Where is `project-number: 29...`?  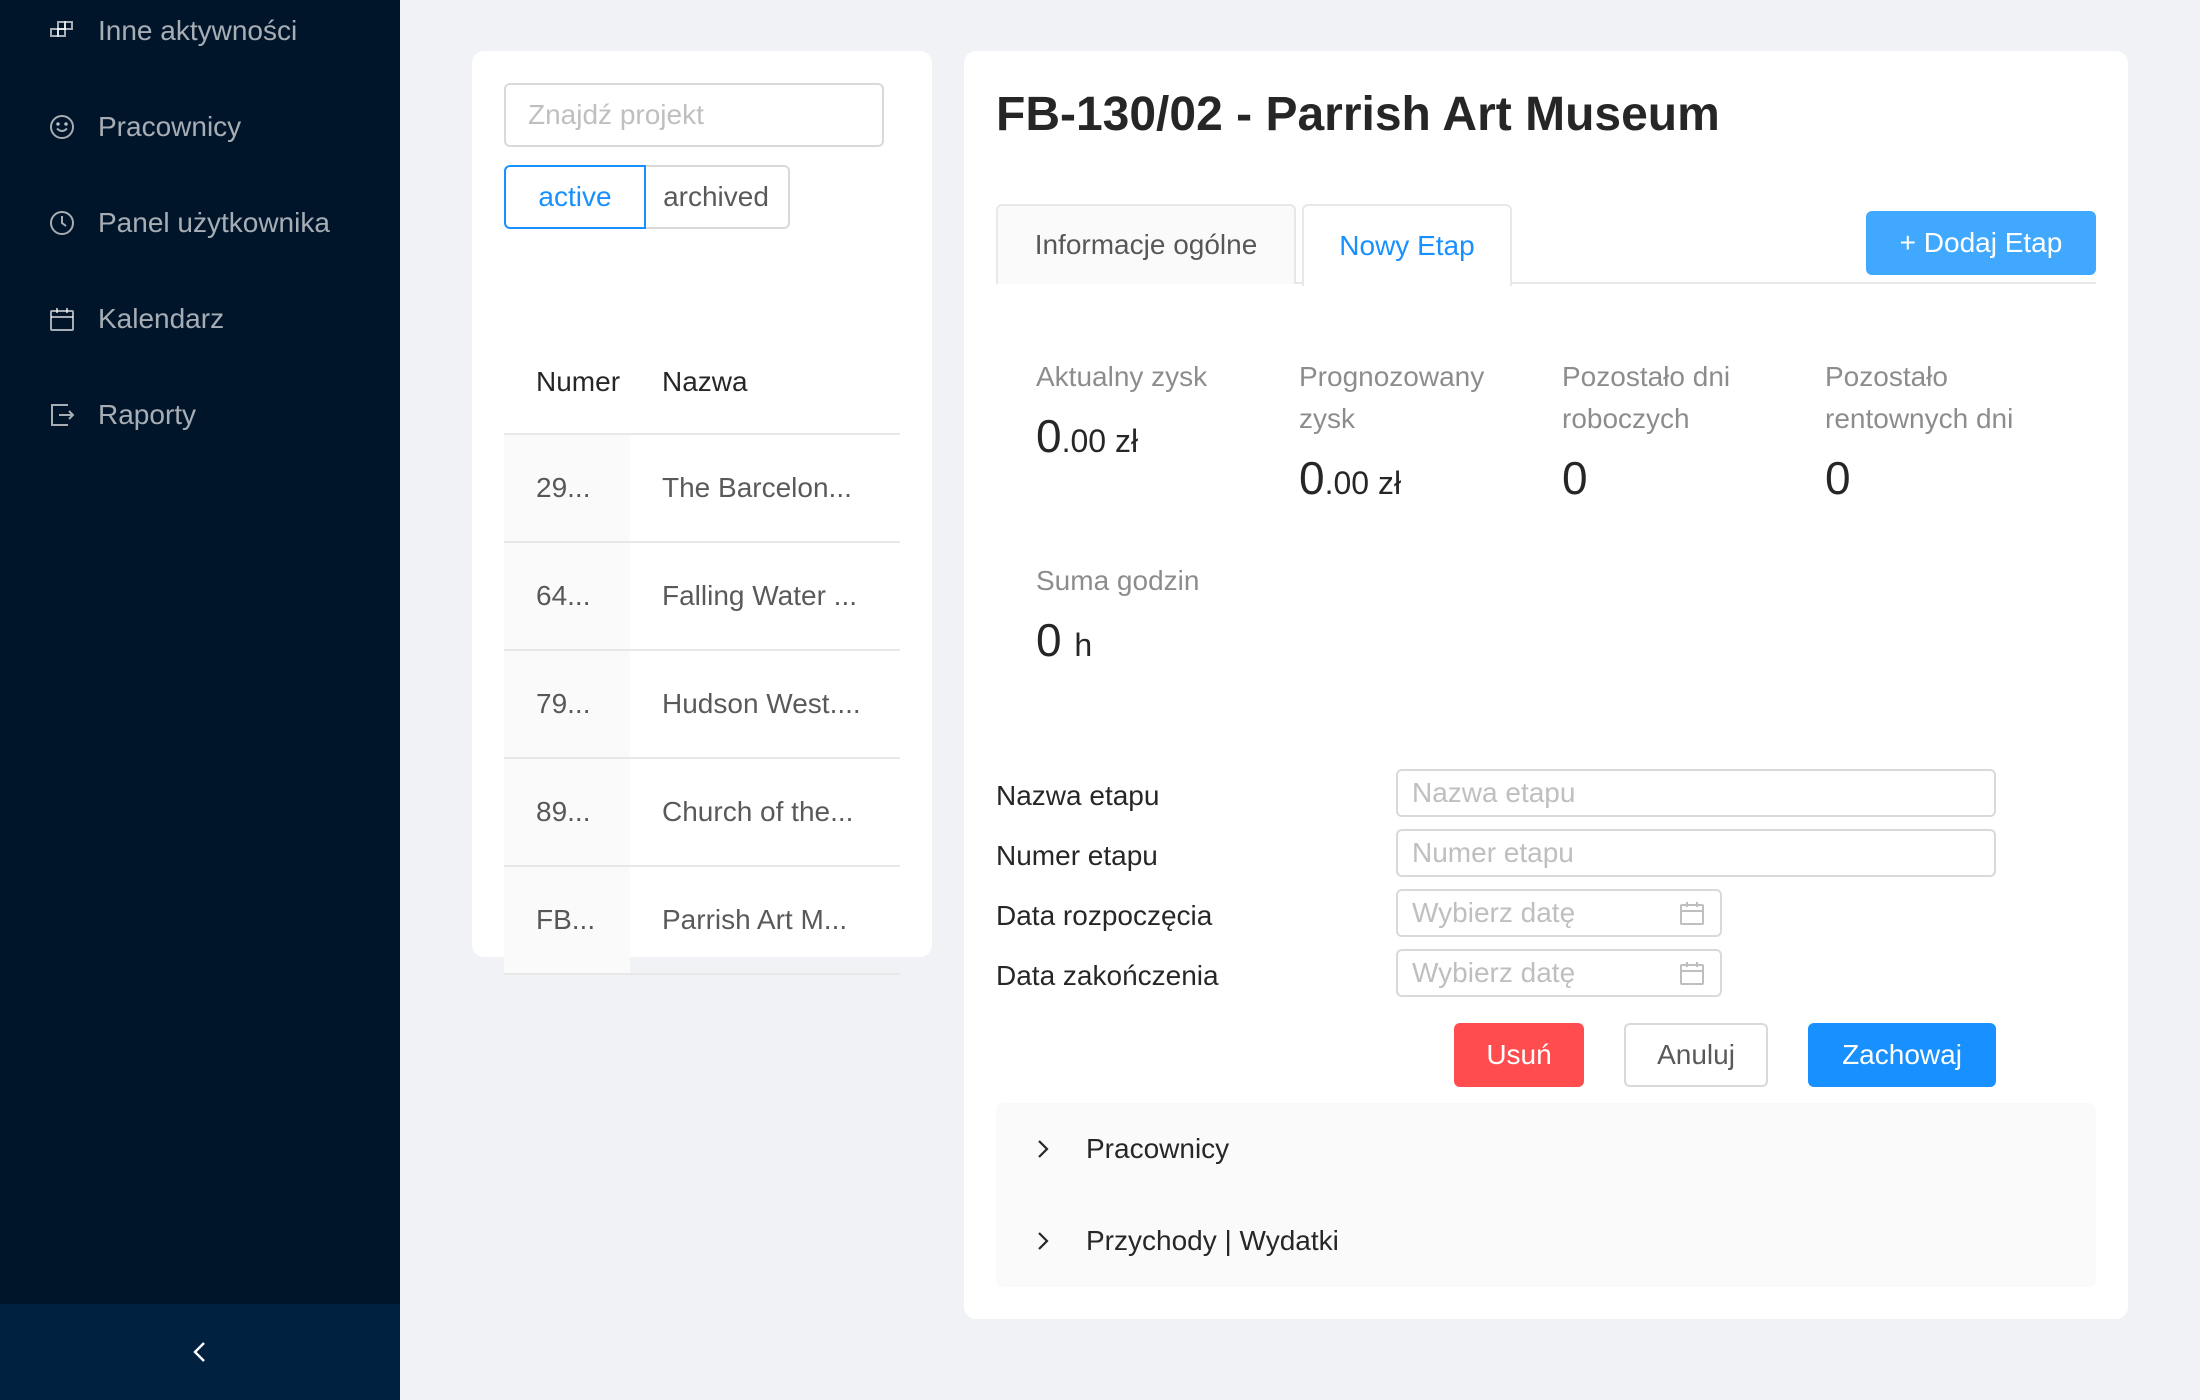
project-number: 29... is located at coordinates (567, 488).